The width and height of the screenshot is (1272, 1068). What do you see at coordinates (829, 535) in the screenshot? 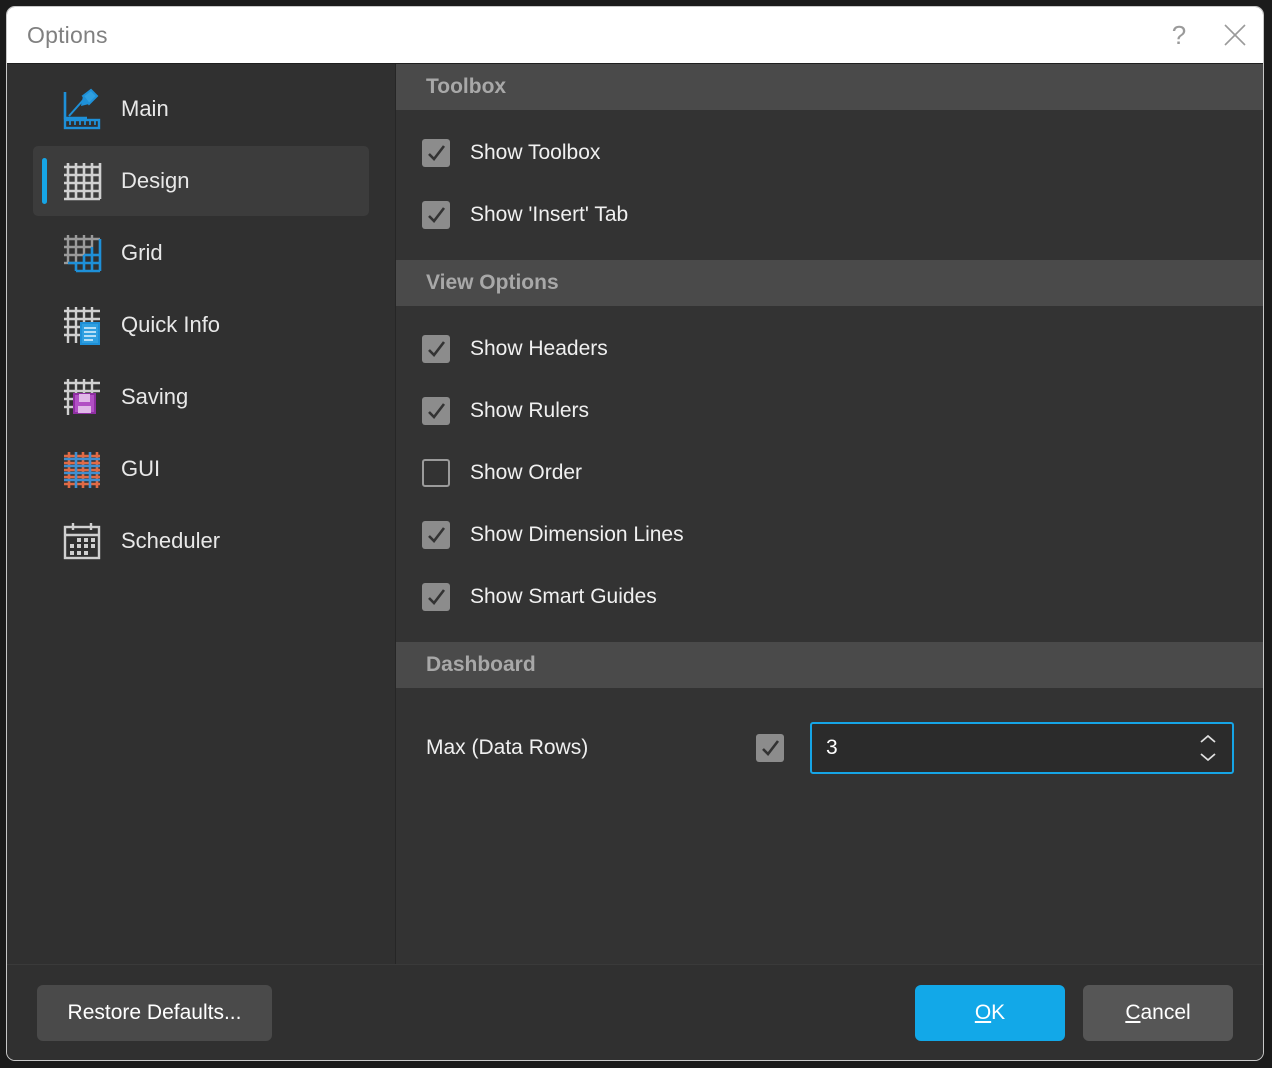
I see `checkbox-row-show-dimension-lines: Show Dimension Lines` at bounding box center [829, 535].